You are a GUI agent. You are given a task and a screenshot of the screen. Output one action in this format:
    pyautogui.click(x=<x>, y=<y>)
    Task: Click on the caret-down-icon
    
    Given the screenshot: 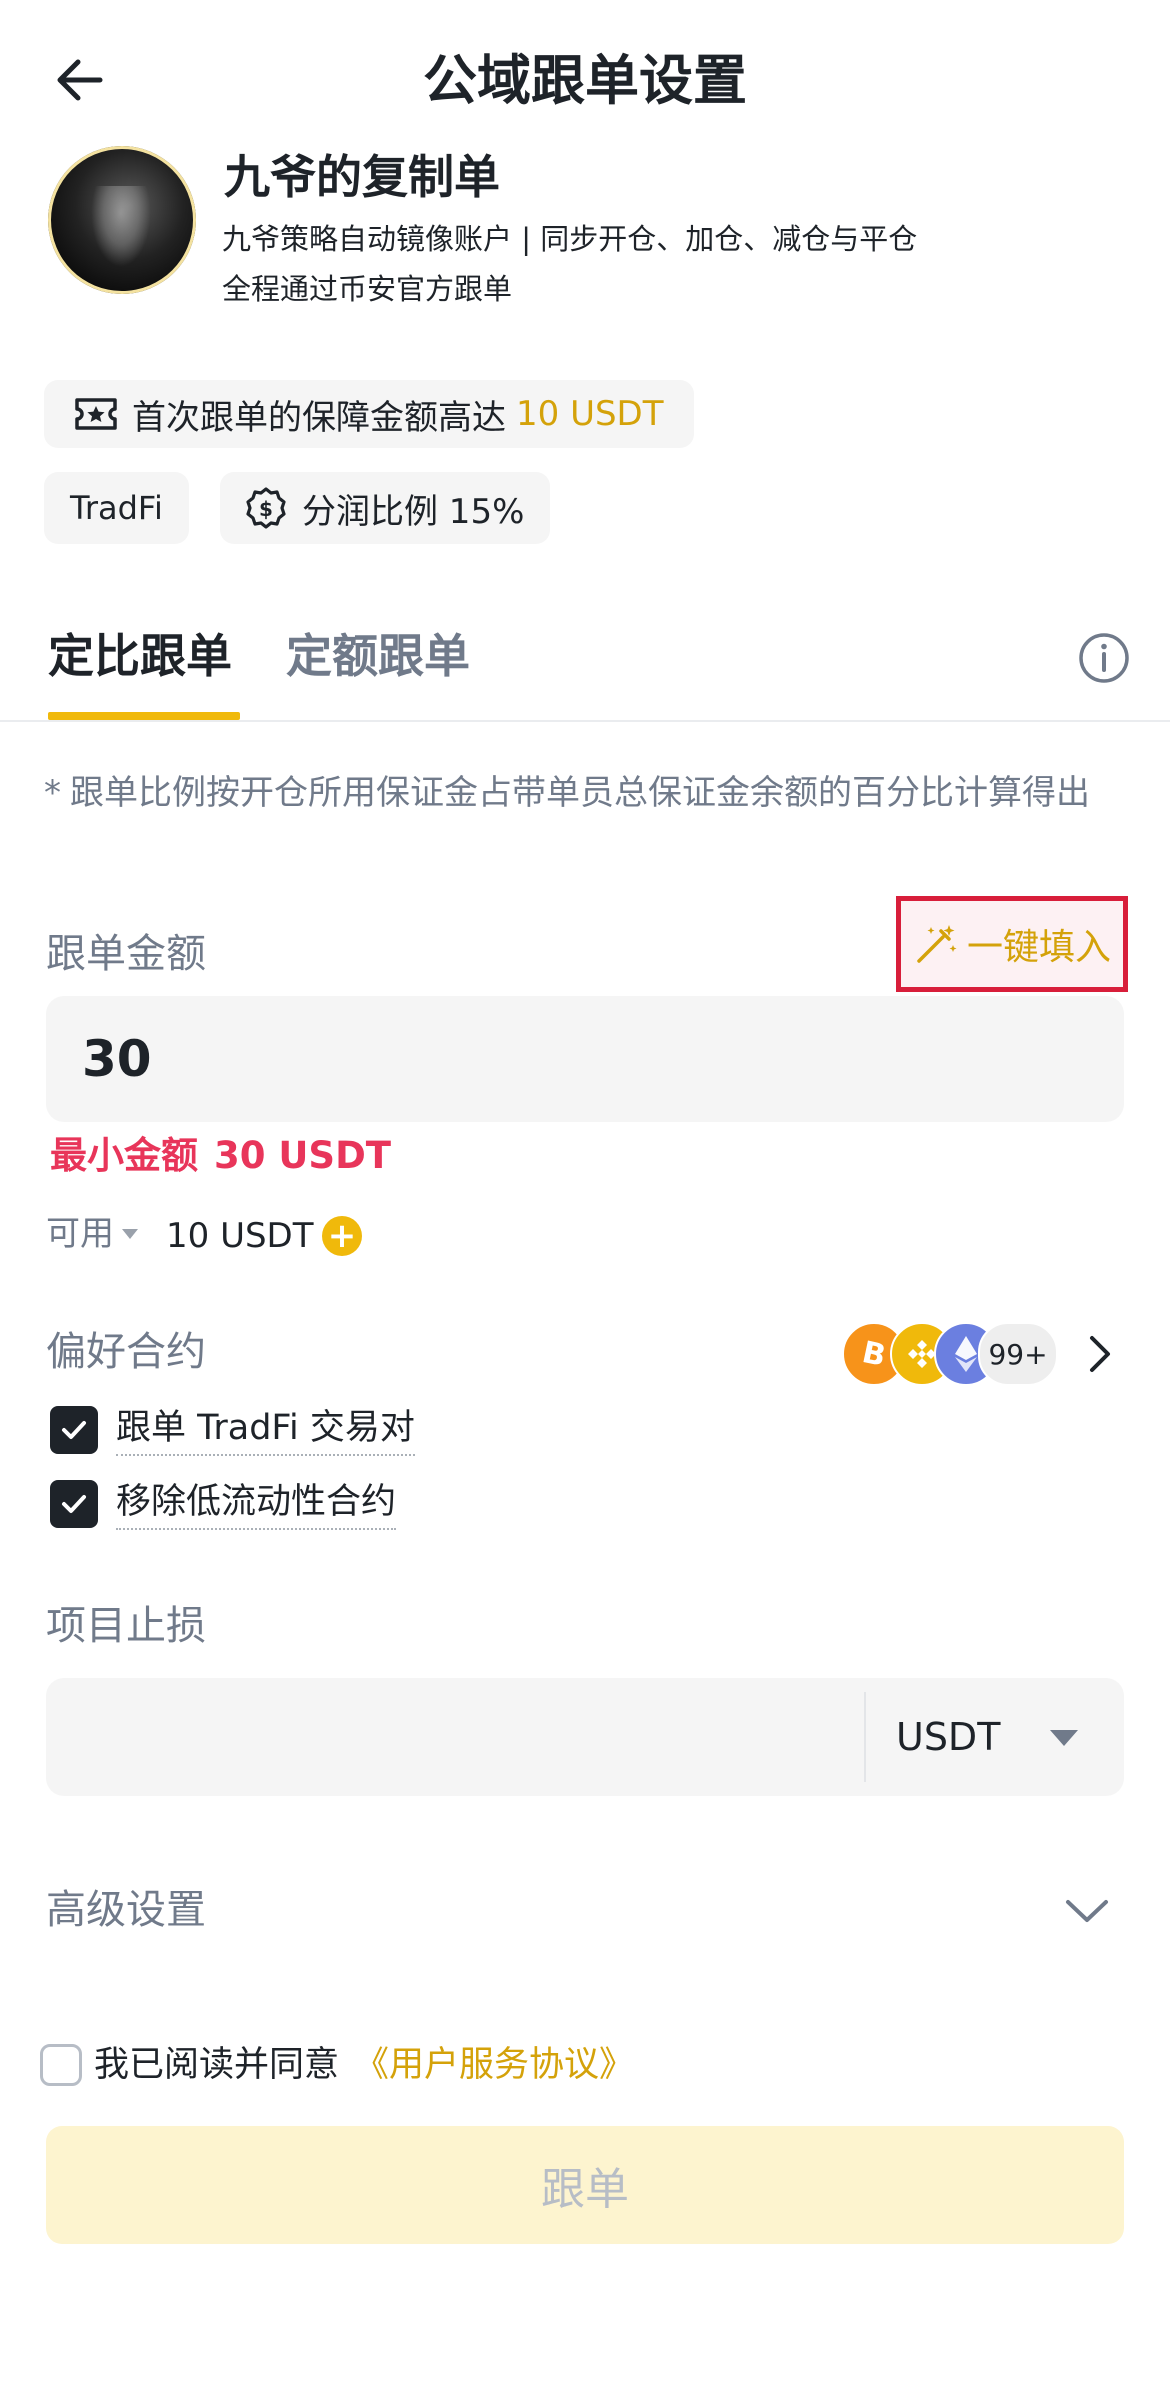 What is the action you would take?
    pyautogui.click(x=130, y=1234)
    